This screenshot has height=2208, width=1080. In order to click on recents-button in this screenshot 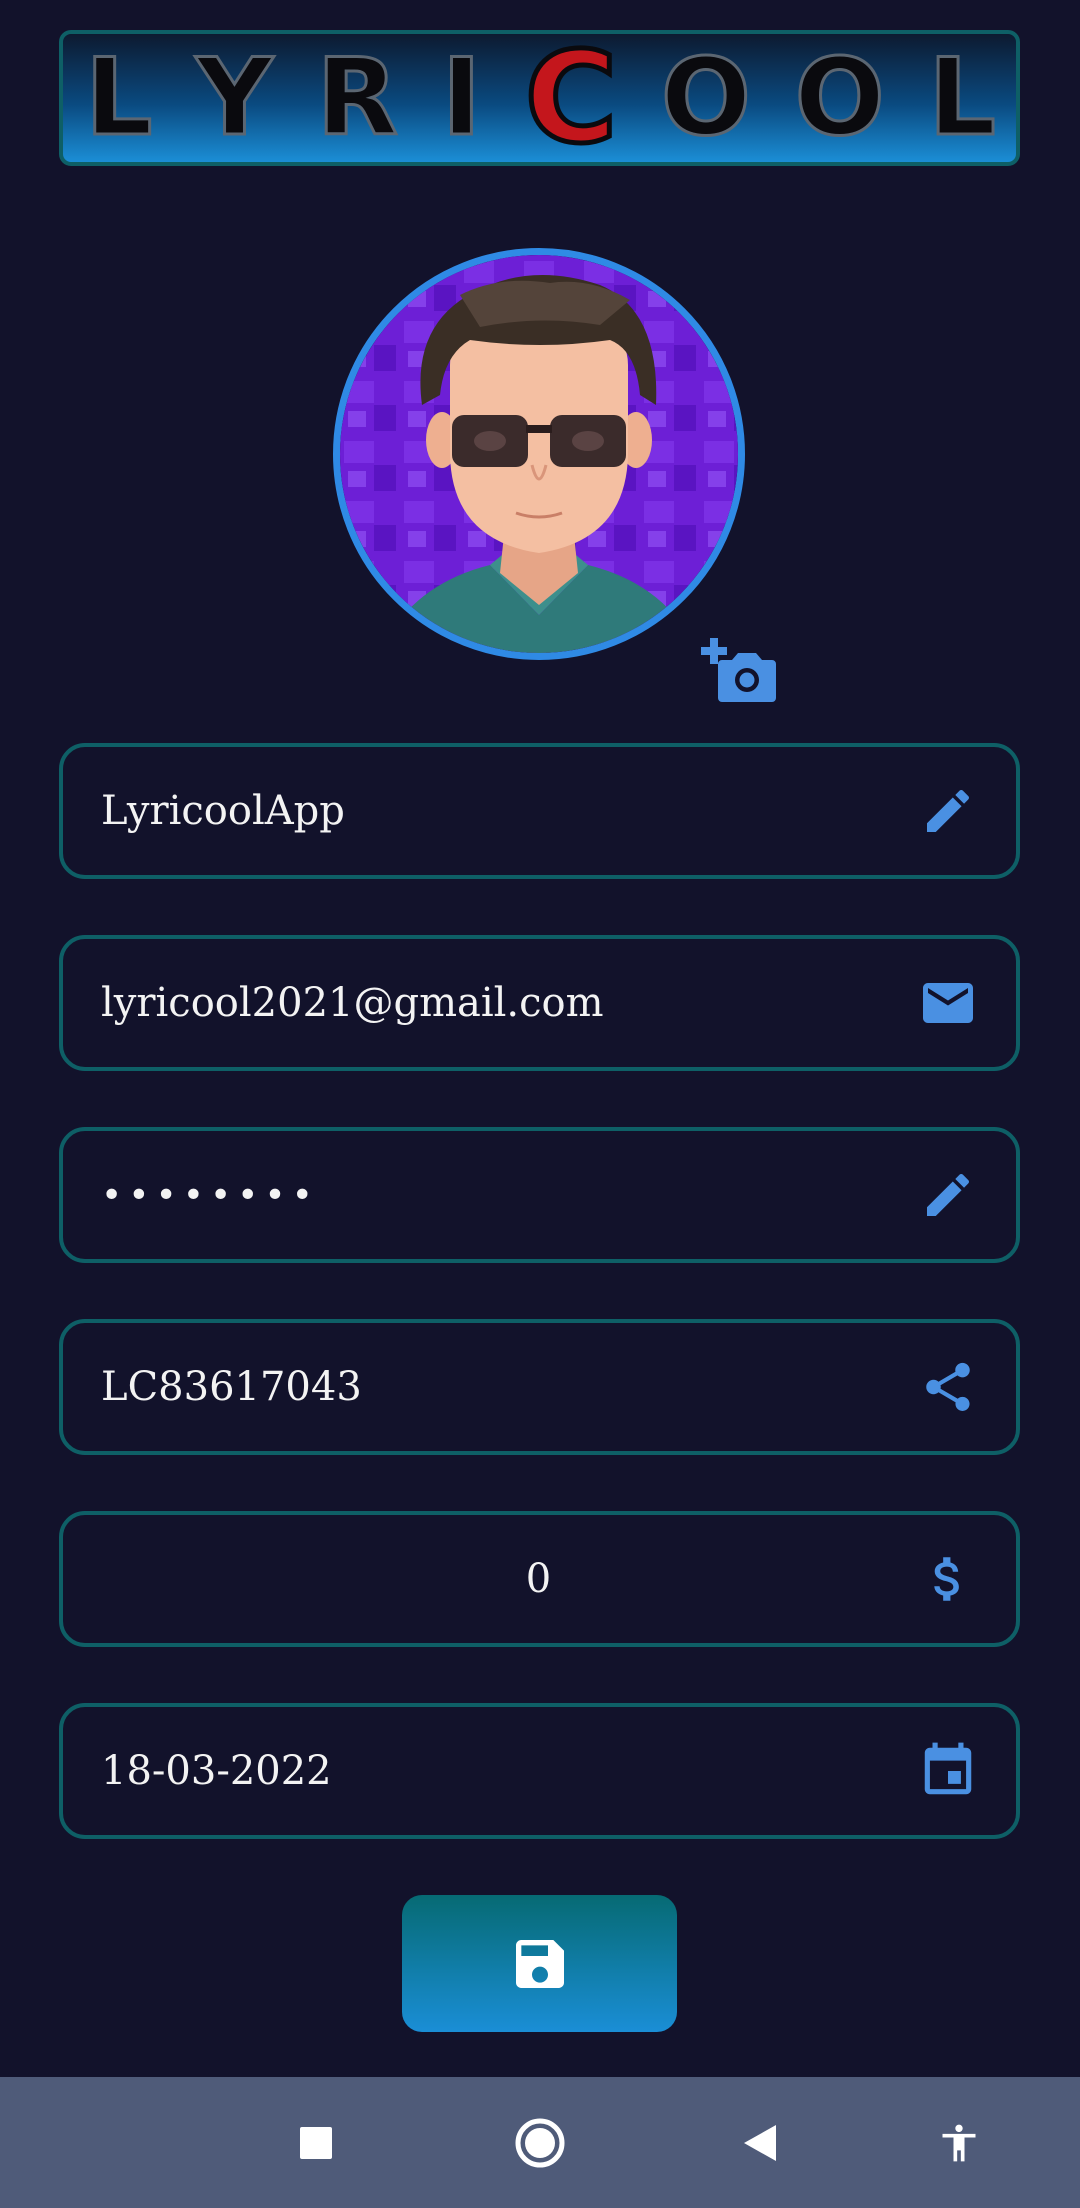, I will do `click(316, 2142)`.